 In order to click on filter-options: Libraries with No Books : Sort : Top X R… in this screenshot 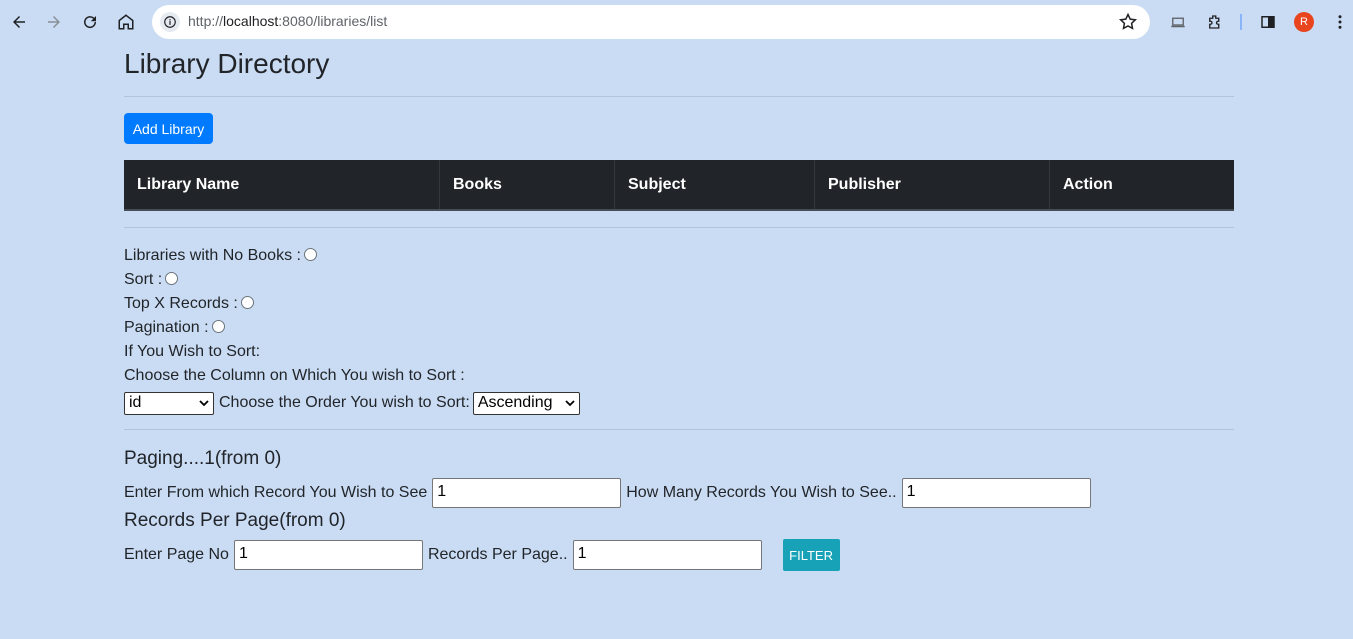, I will do `click(352, 330)`.